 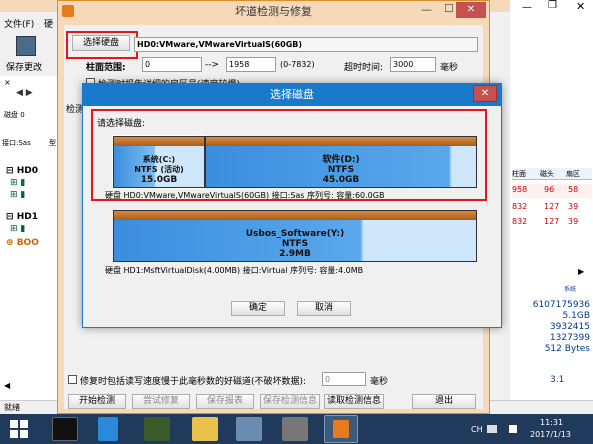 What do you see at coordinates (106, 68) in the screenshot?
I see `cylinder-range-label: 柱面范围:` at bounding box center [106, 68].